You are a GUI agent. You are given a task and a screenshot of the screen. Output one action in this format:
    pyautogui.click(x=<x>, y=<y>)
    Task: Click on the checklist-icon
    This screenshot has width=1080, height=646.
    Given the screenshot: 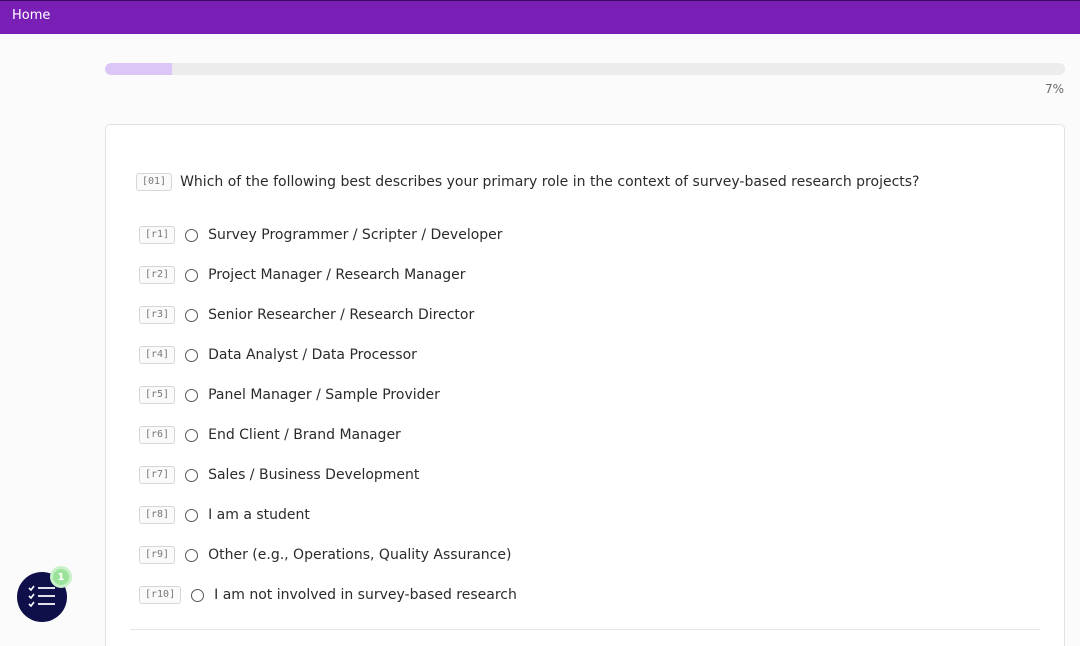 What is the action you would take?
    pyautogui.click(x=41, y=596)
    